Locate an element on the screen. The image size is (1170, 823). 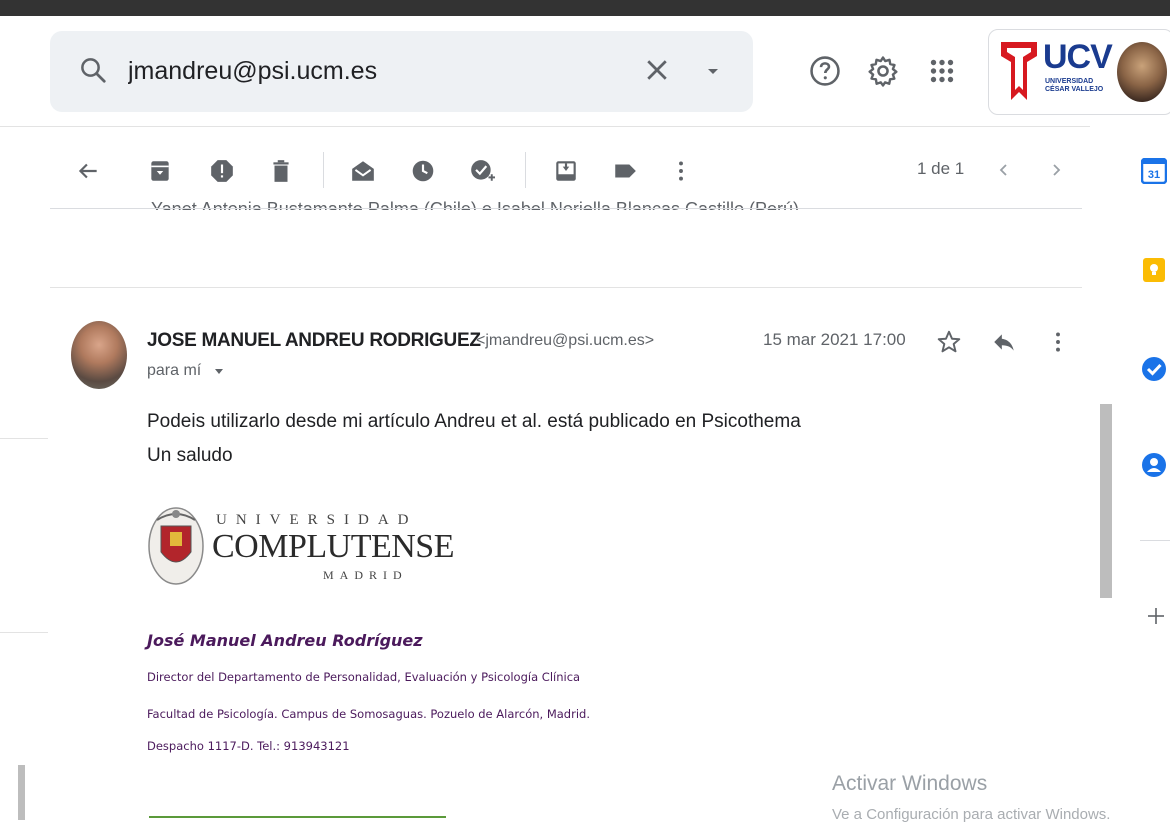
archive-icon is located at coordinates (160, 171).